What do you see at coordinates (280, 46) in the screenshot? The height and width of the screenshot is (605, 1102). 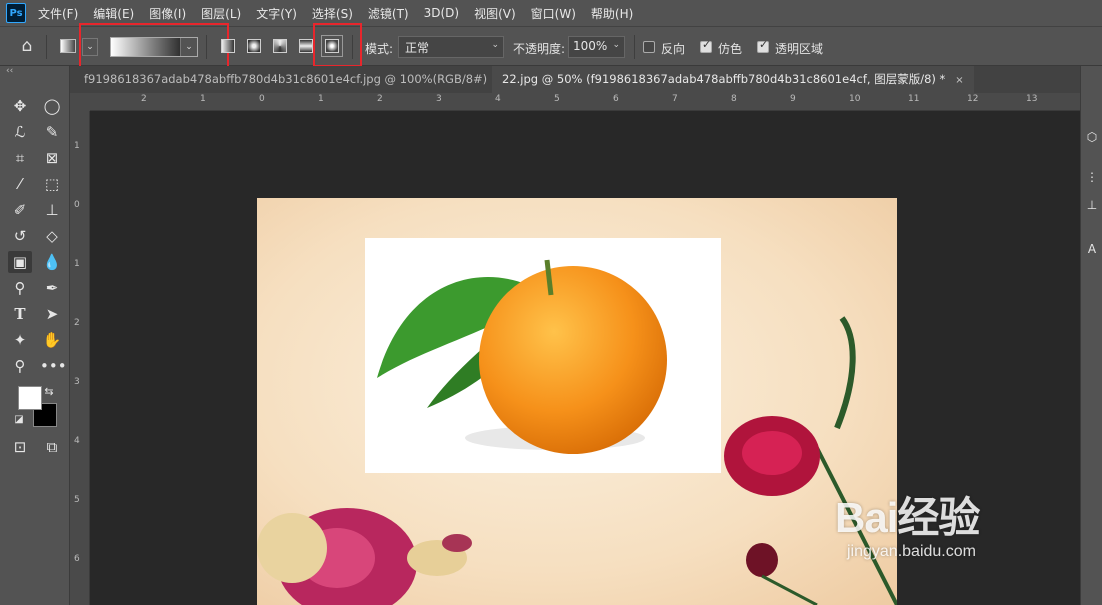 I see `angle-gradient-button` at bounding box center [280, 46].